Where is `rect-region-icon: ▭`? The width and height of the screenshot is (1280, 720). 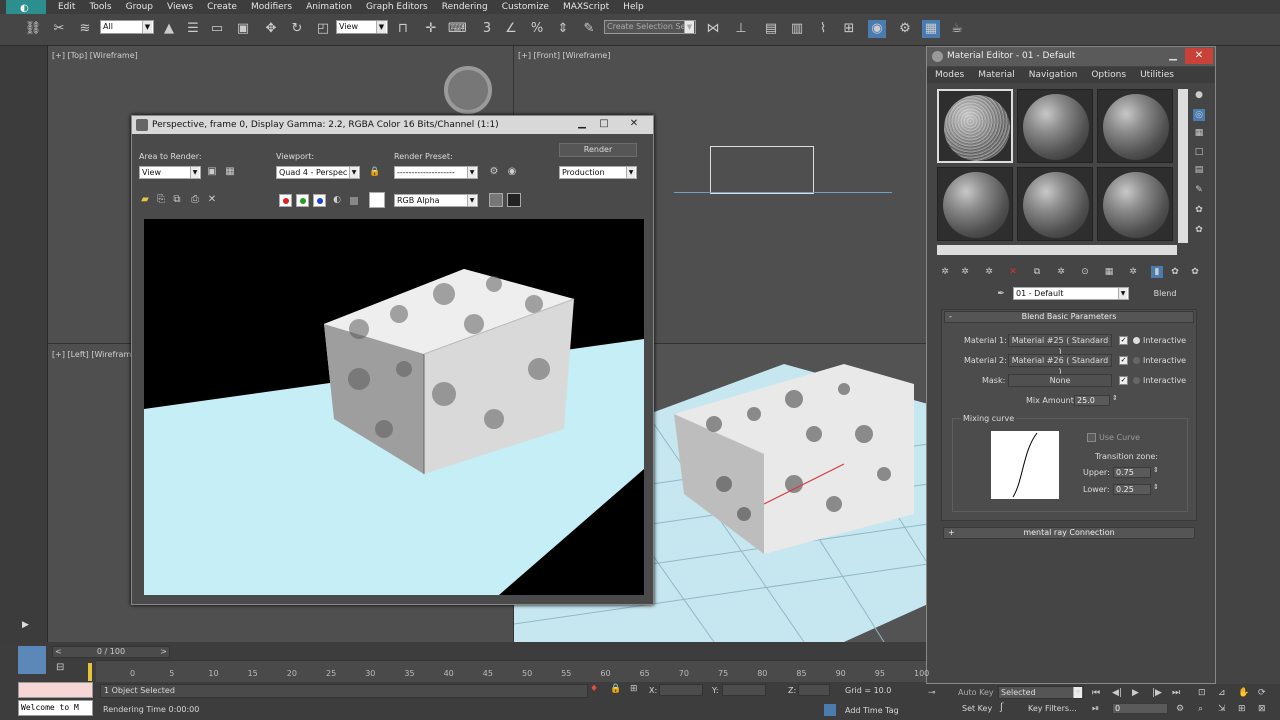 rect-region-icon: ▭ is located at coordinates (217, 29).